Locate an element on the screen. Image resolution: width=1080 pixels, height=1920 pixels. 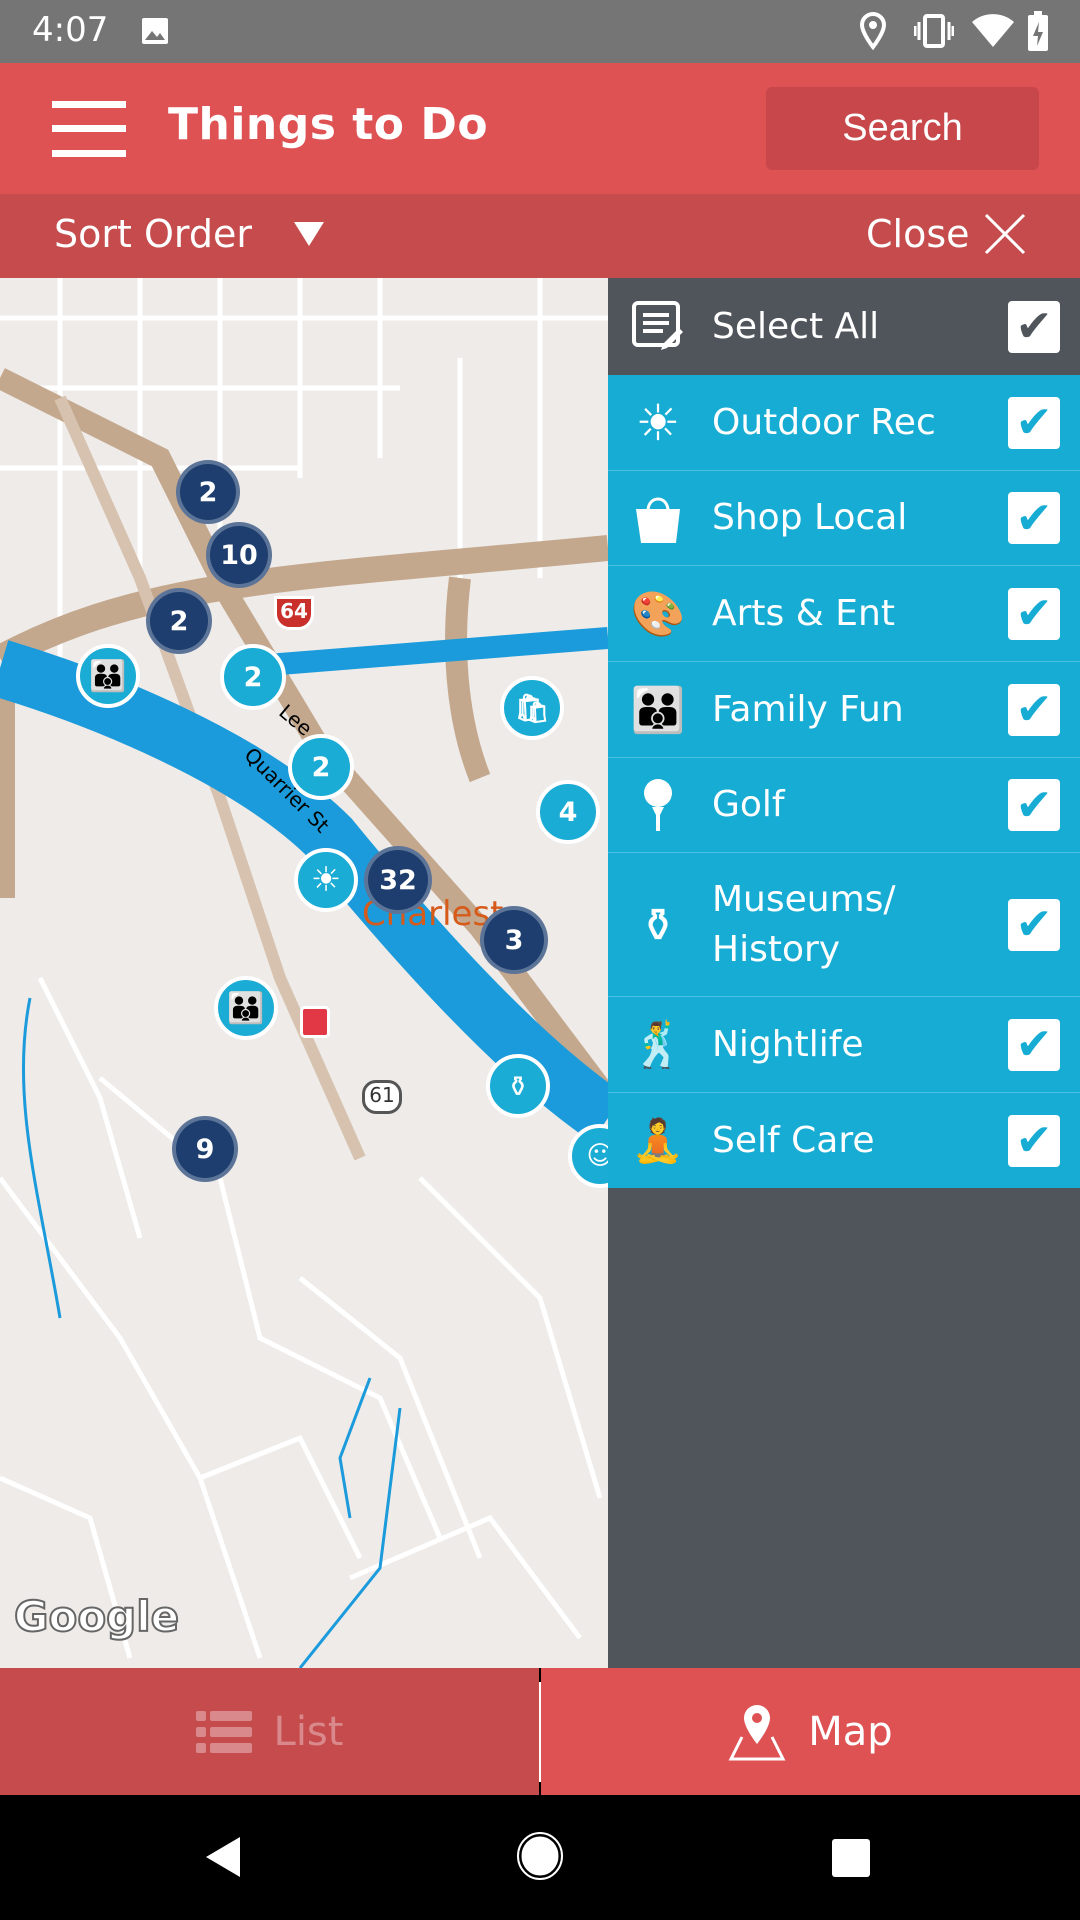
category-label: Outdoor Rec is located at coordinates (824, 422).